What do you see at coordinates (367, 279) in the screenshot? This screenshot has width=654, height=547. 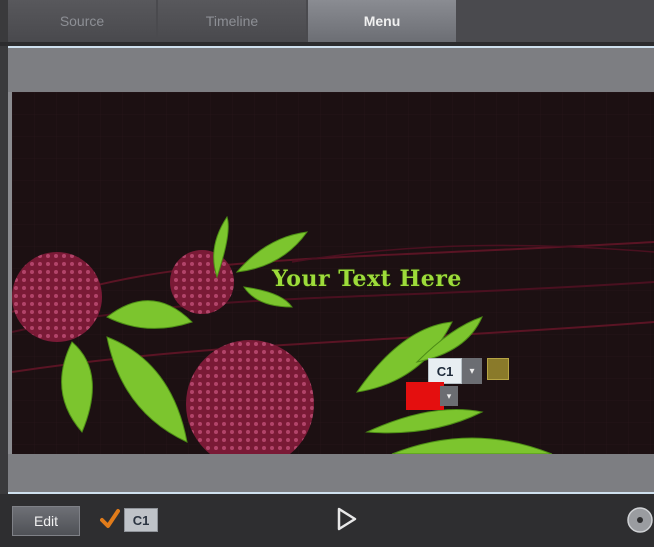 I see `menu-text-label: Your Text Here` at bounding box center [367, 279].